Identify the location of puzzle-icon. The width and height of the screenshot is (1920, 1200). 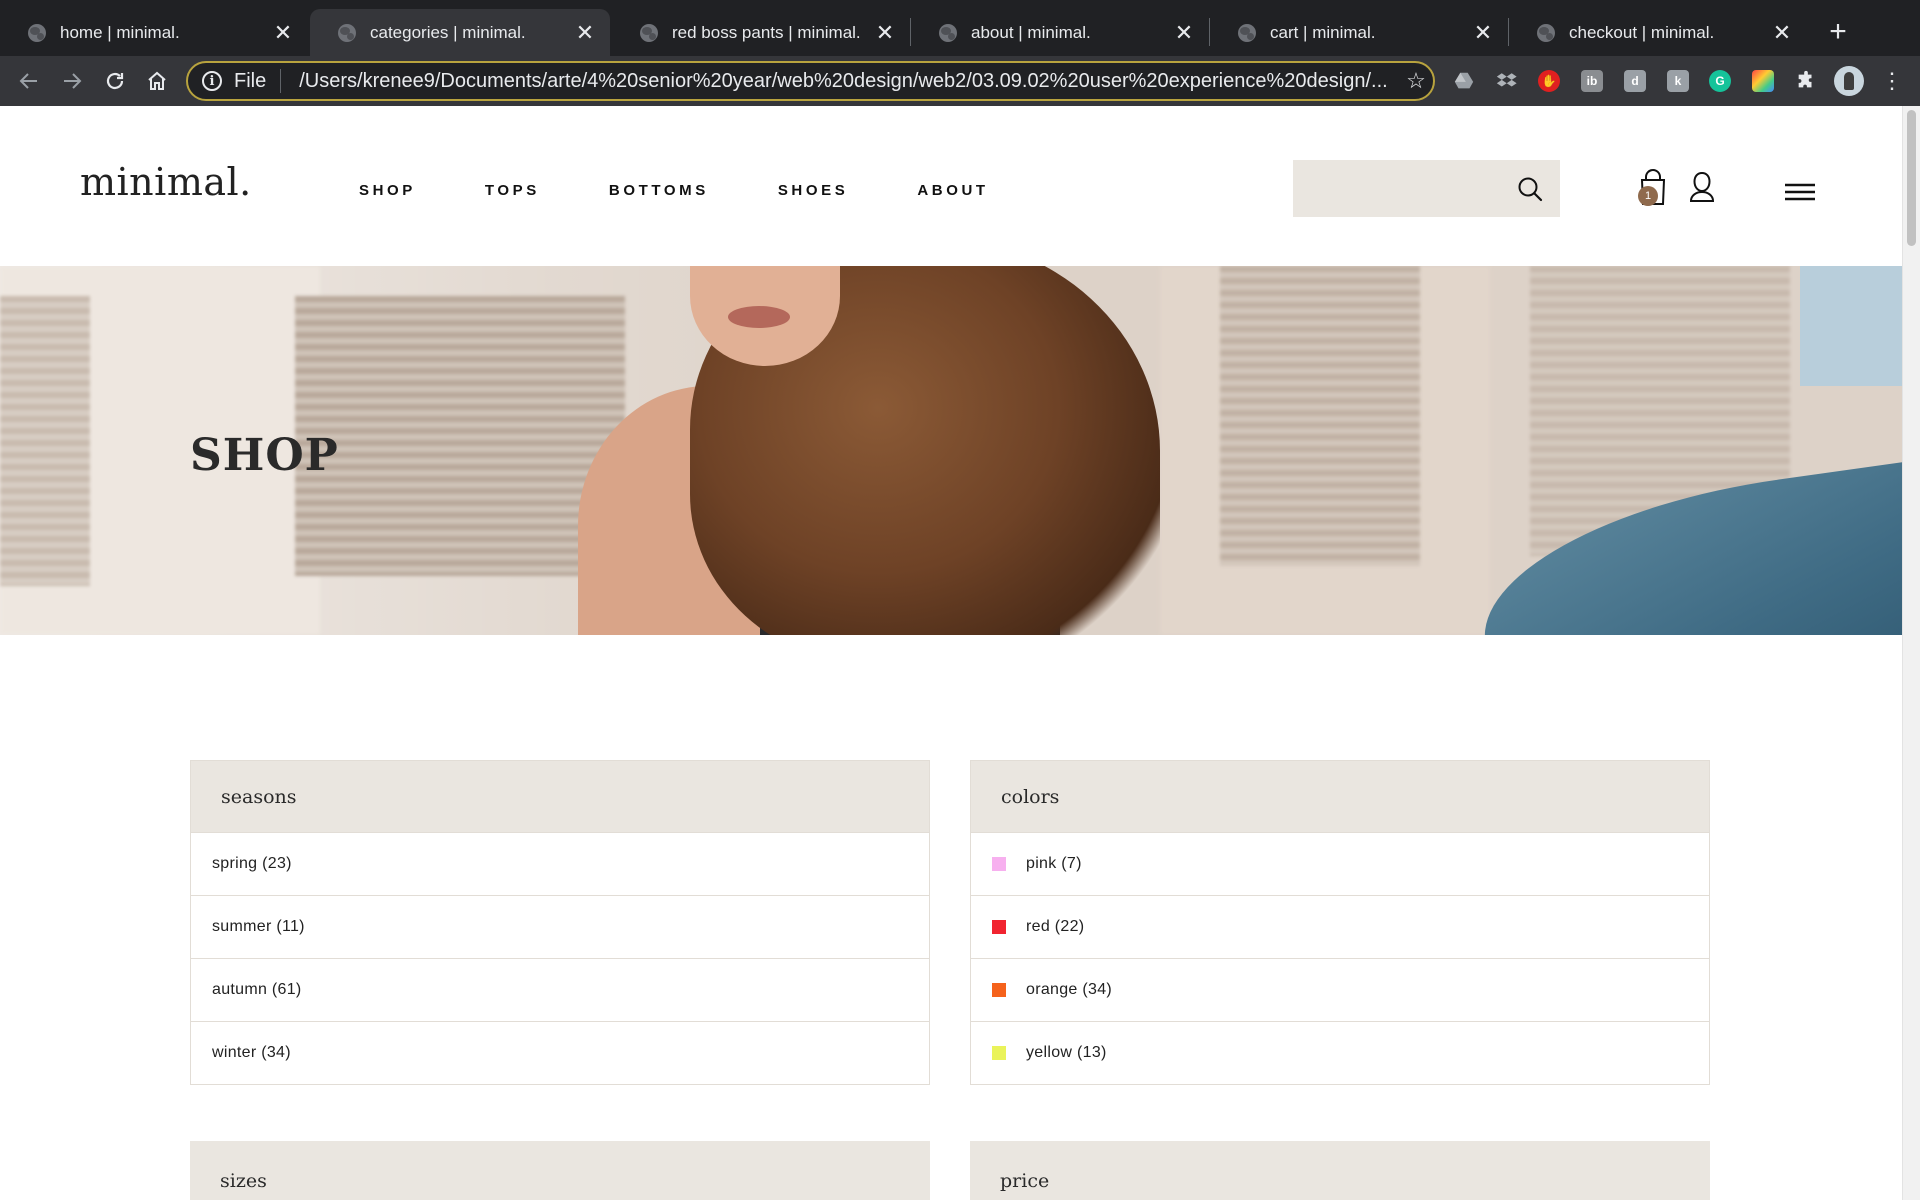
(1806, 81).